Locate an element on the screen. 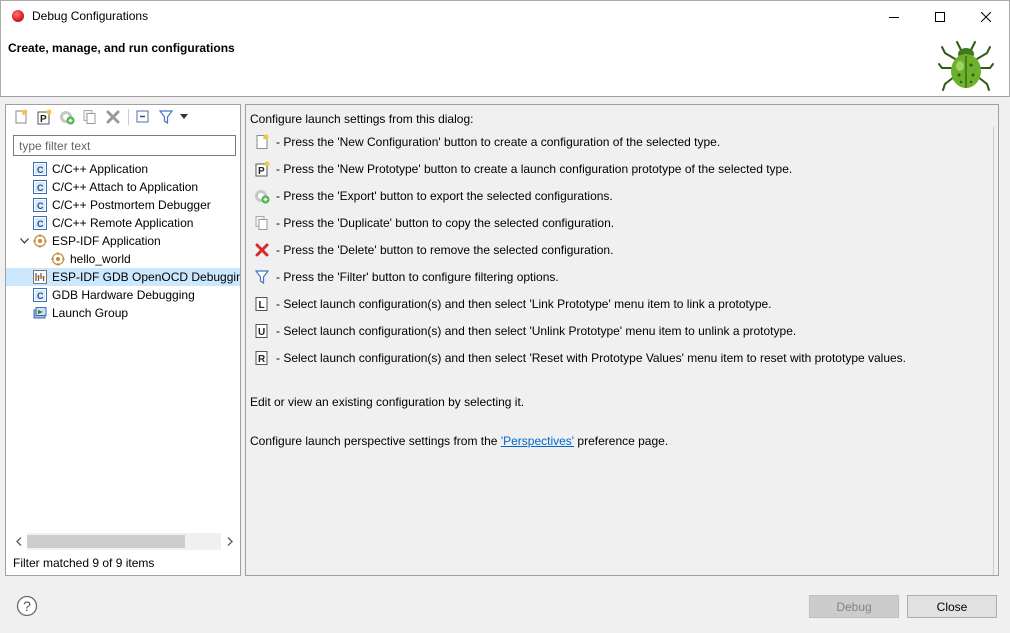 The image size is (1010, 633). launch-group-icon is located at coordinates (40, 313).